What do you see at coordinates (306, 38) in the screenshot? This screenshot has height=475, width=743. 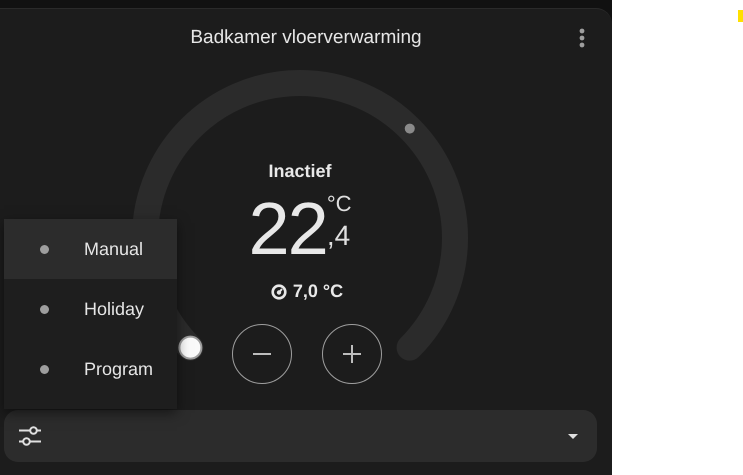 I see `card-title: Badkamer vloerverwarming` at bounding box center [306, 38].